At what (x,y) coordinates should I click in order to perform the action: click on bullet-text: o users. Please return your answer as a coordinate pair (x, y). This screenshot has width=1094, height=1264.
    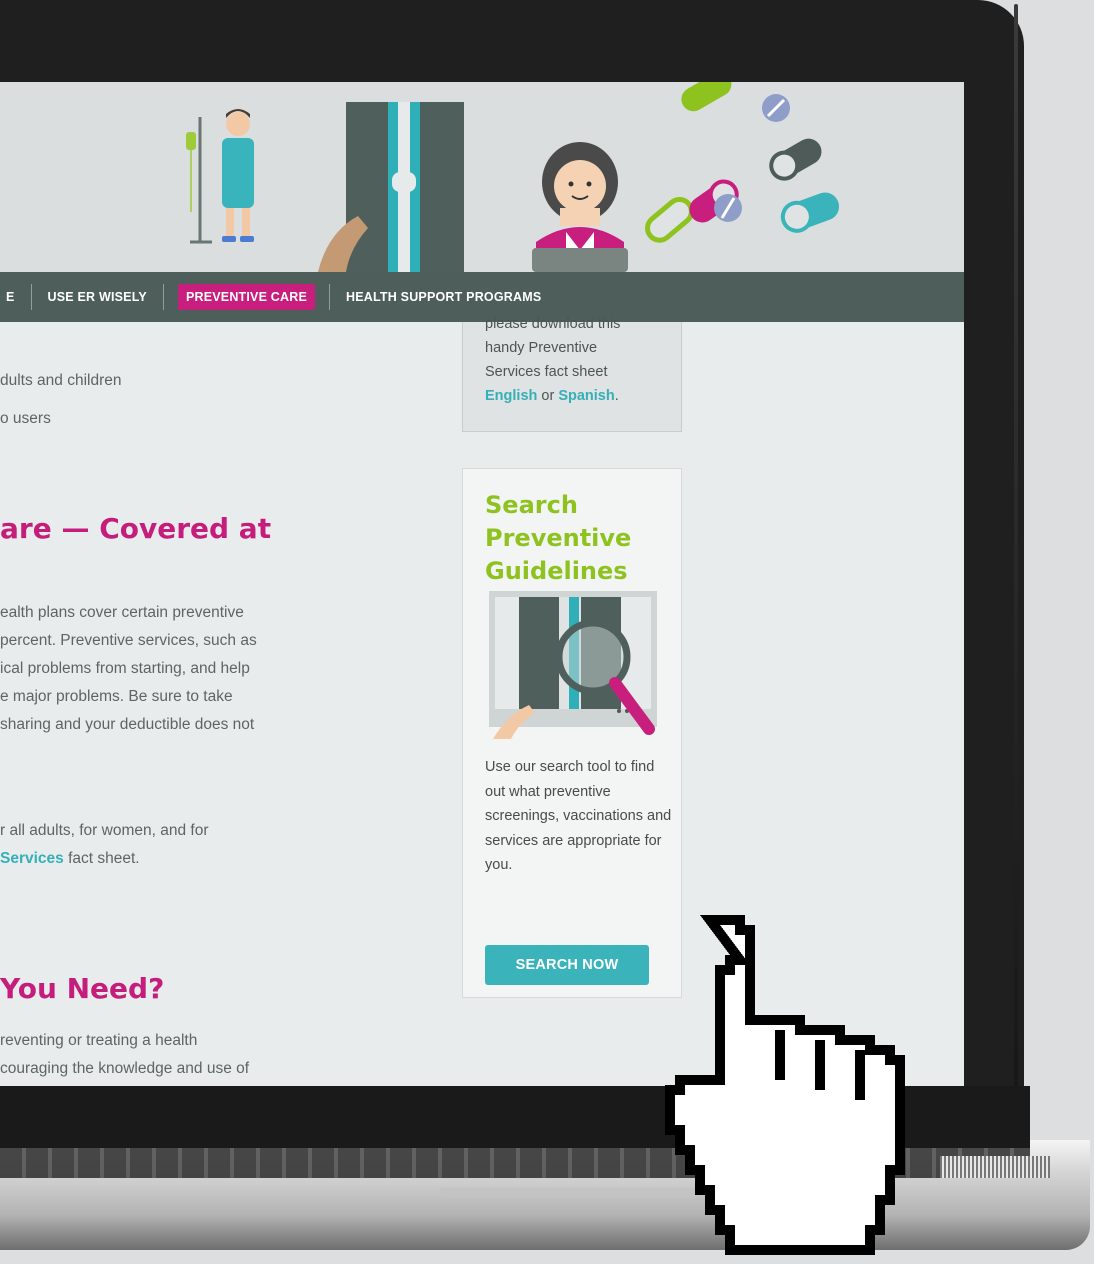
    Looking at the image, I should click on (25, 418).